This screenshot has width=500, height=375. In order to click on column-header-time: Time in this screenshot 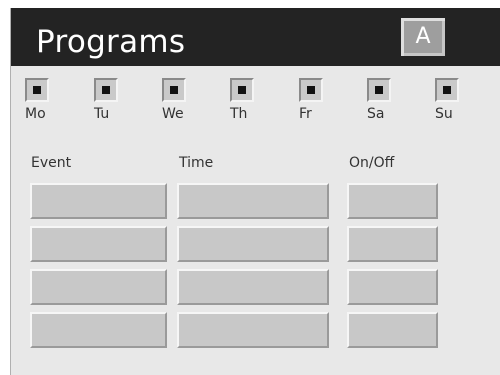, I will do `click(196, 163)`.